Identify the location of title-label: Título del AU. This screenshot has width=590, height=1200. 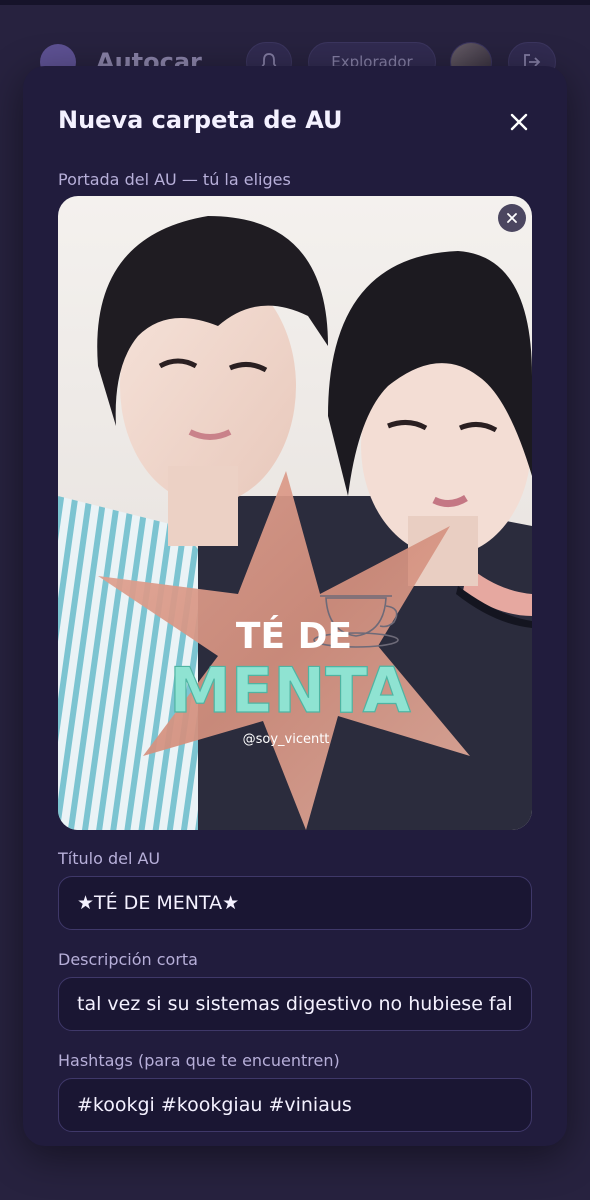
(109, 858).